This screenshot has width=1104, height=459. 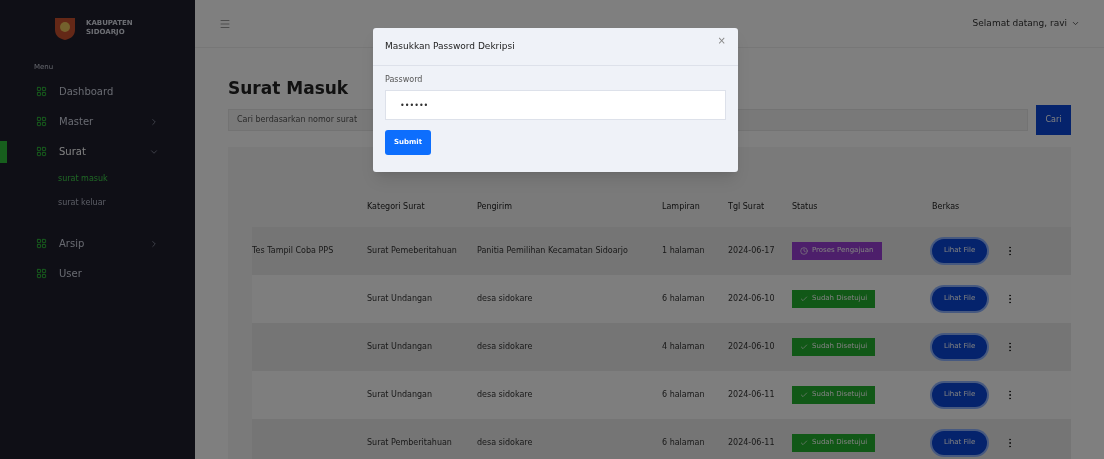 I want to click on column-header: Berkas, so click(x=946, y=206).